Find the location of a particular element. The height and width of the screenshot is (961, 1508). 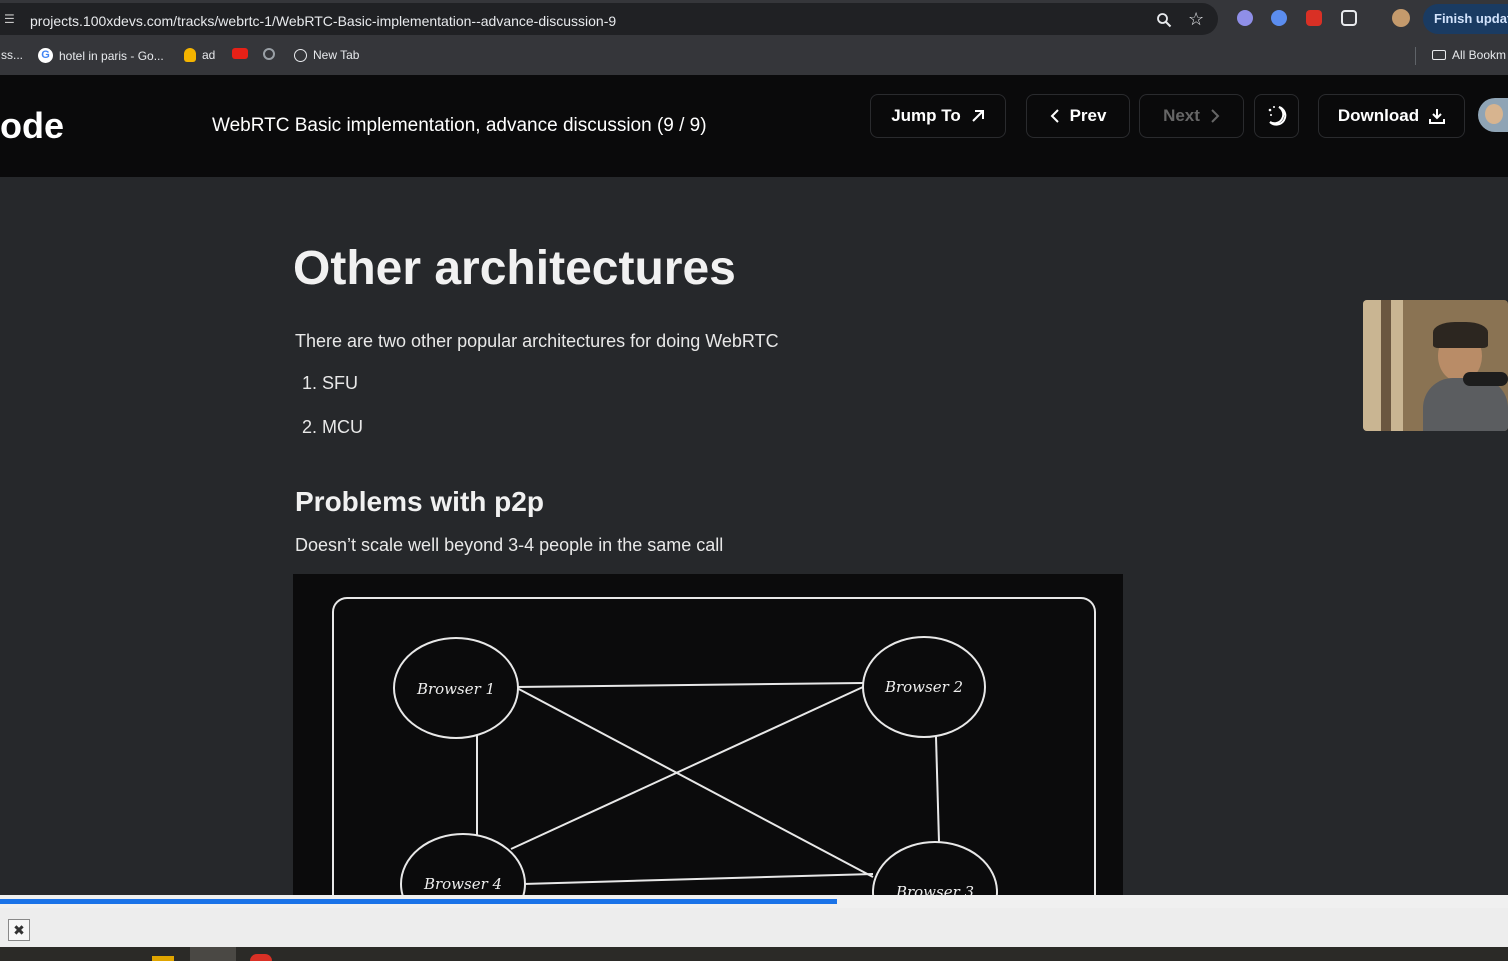

browser-3-label: Browser 3 is located at coordinates (934, 889).